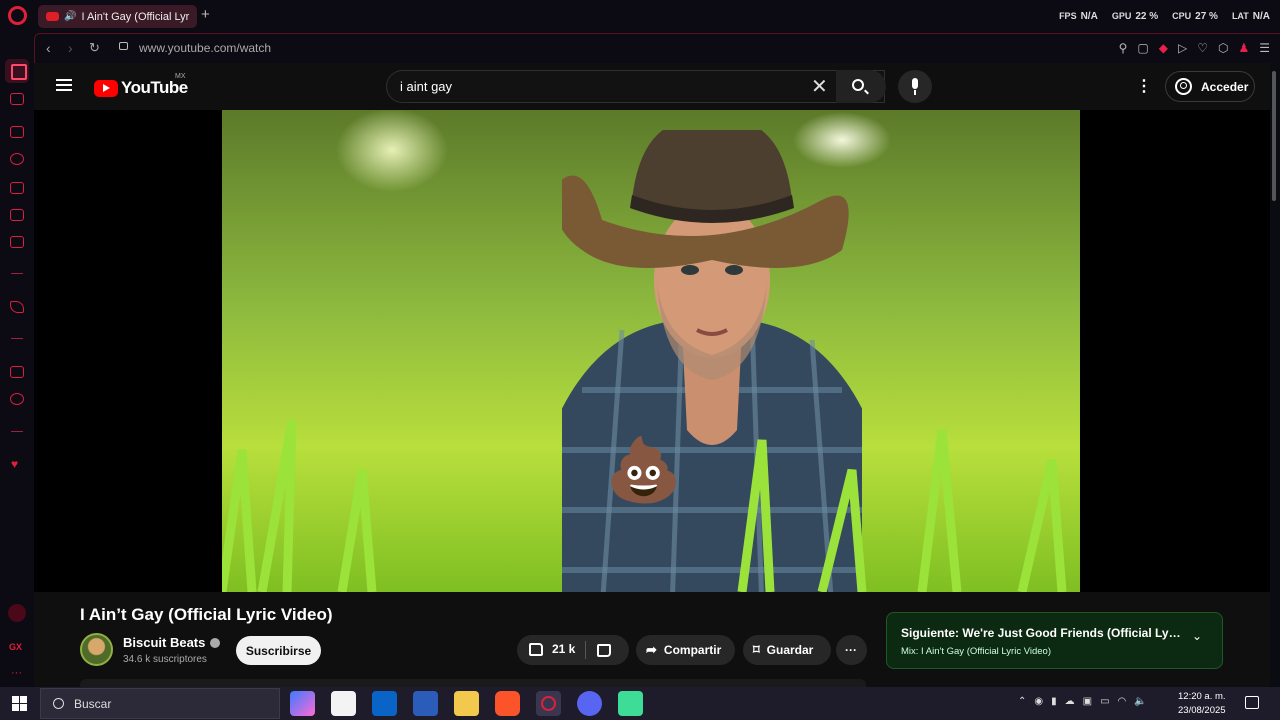 The image size is (1280, 720). What do you see at coordinates (585, 650) in the screenshot?
I see `like-separator` at bounding box center [585, 650].